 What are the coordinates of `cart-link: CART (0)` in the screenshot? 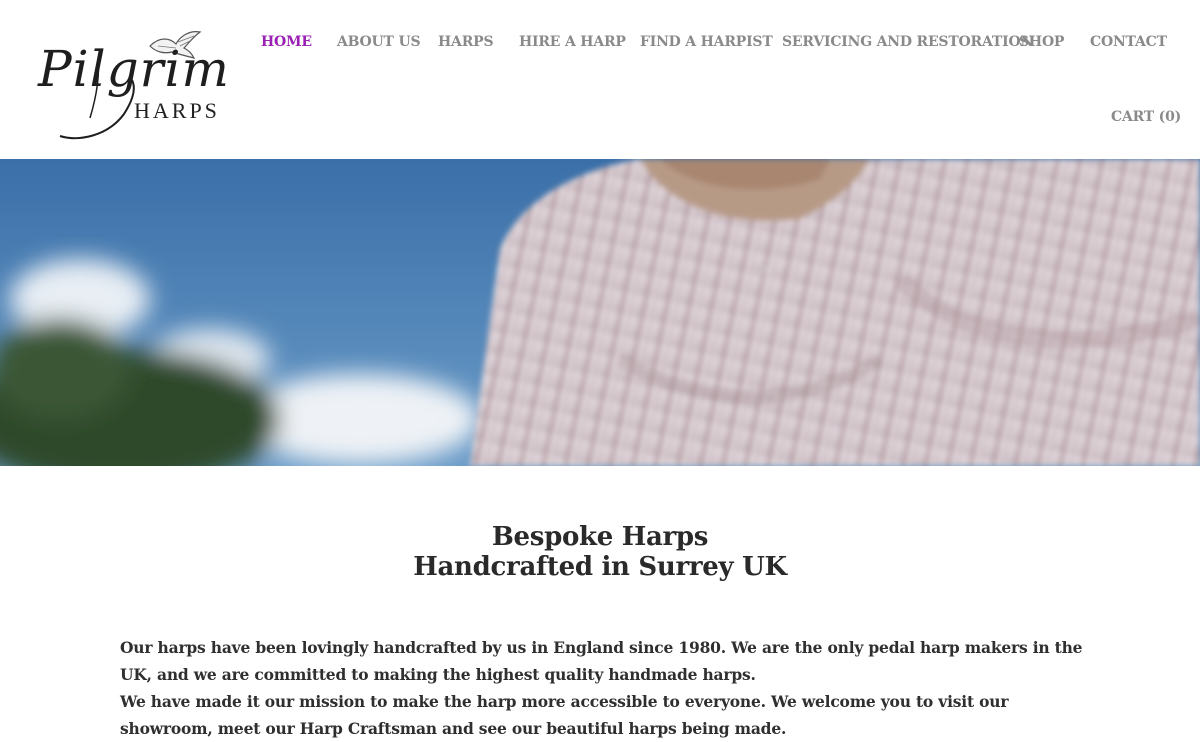 It's located at (1146, 117).